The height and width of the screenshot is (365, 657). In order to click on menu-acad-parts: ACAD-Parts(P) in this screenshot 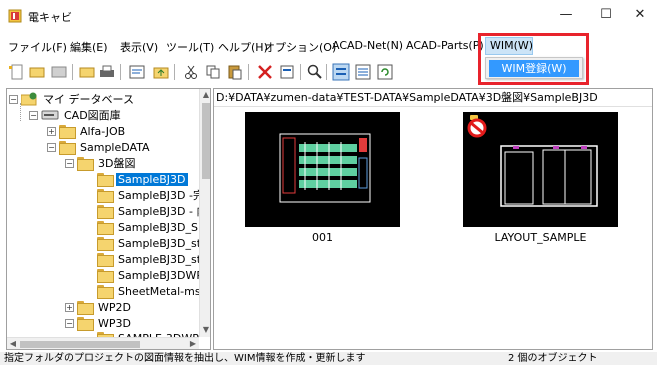, I will do `click(445, 45)`.